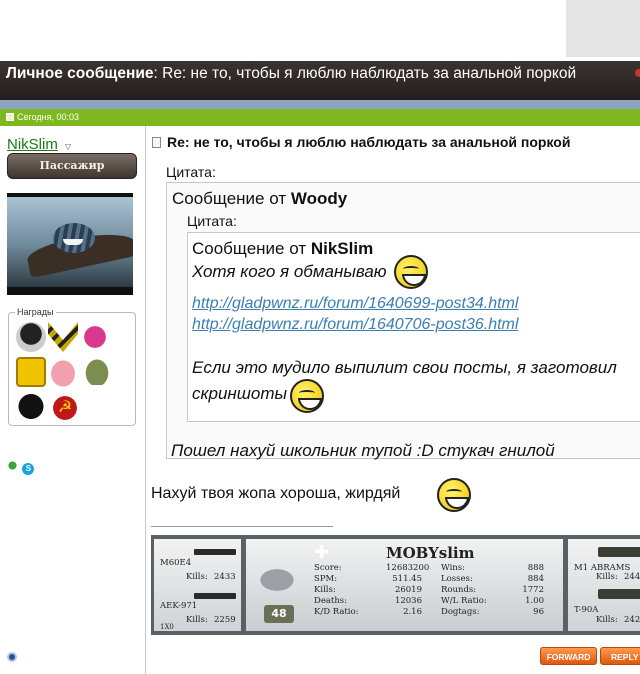  I want to click on tanks-award-icon, so click(97, 370).